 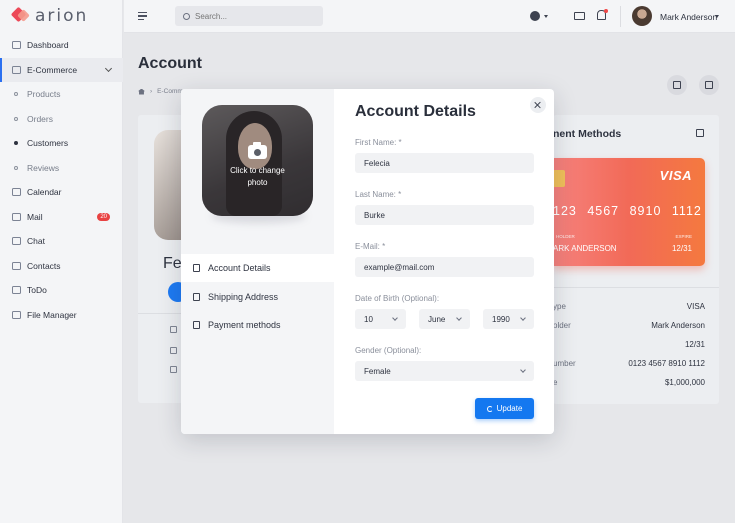 What do you see at coordinates (142, 17) in the screenshot?
I see `menu-toggle-icon` at bounding box center [142, 17].